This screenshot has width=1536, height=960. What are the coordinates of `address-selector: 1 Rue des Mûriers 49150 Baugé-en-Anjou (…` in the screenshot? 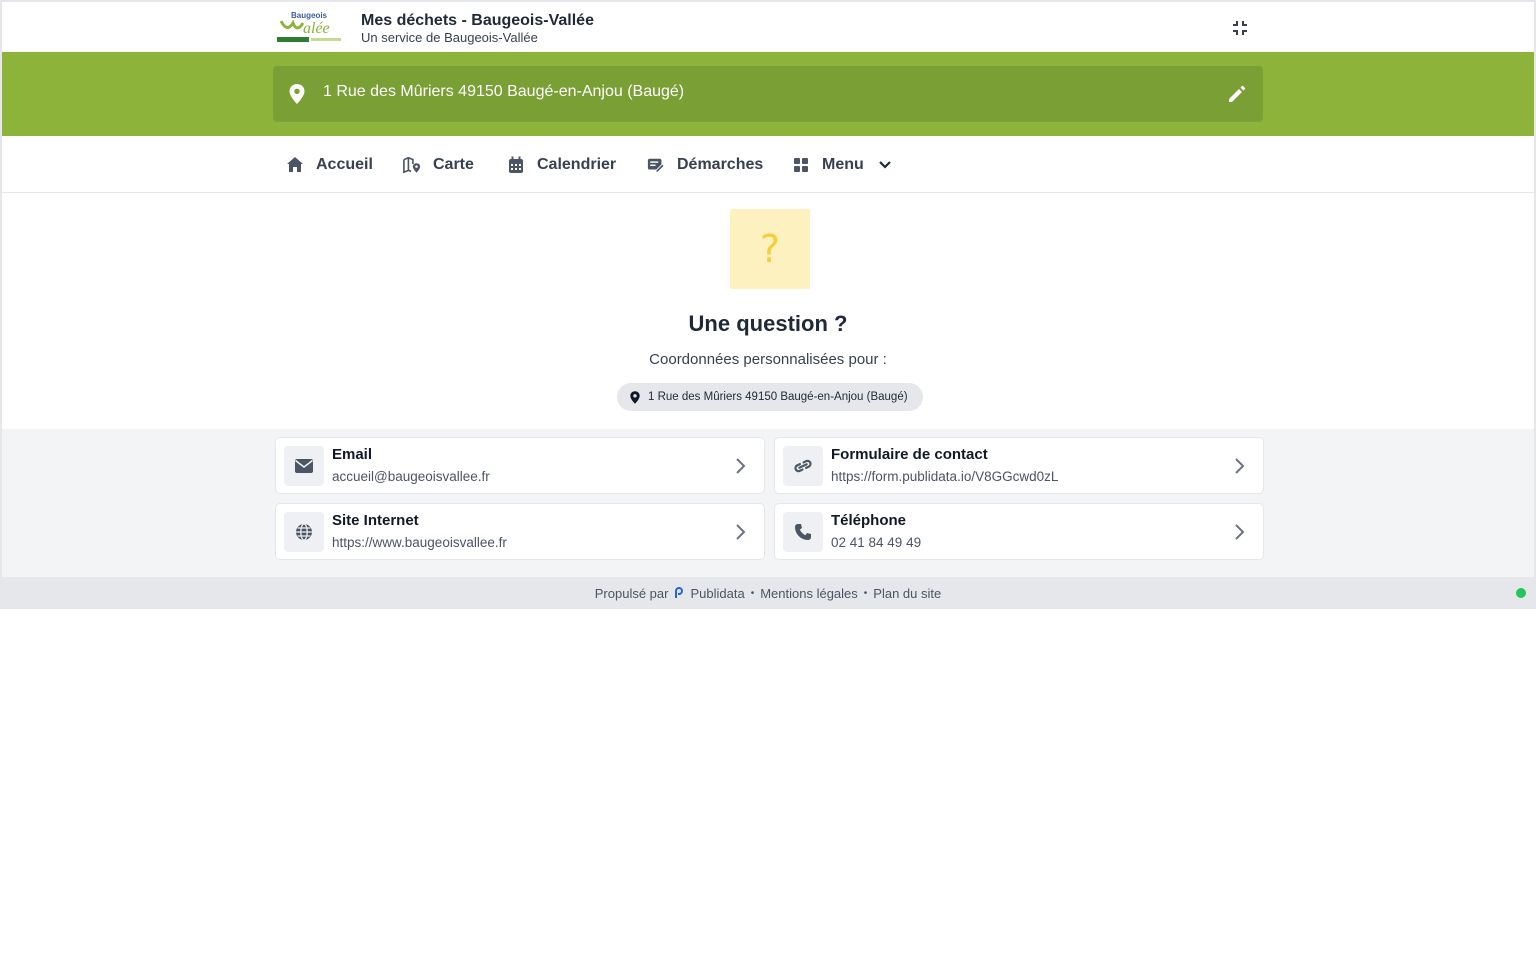 It's located at (768, 94).